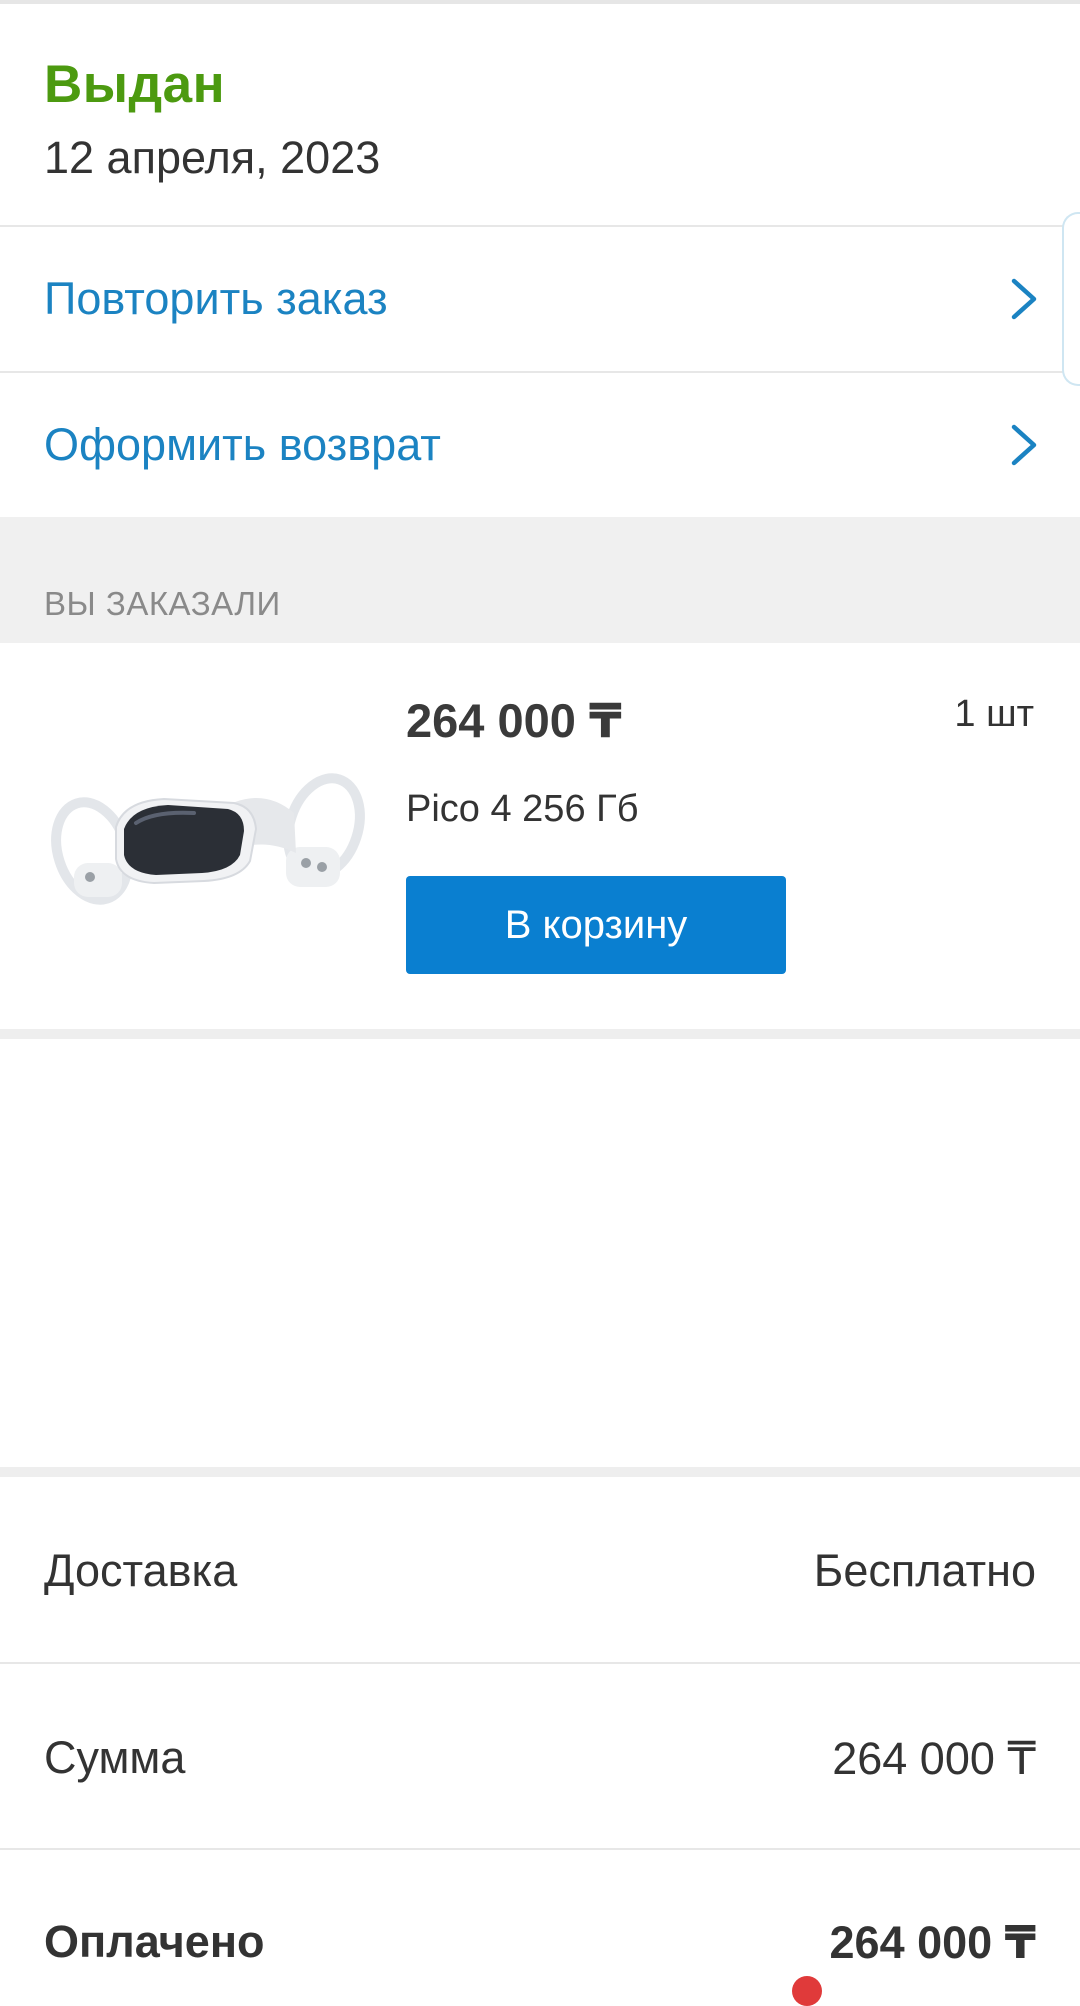  What do you see at coordinates (212, 157) in the screenshot?
I see `order-date: 12 апреля, 2023` at bounding box center [212, 157].